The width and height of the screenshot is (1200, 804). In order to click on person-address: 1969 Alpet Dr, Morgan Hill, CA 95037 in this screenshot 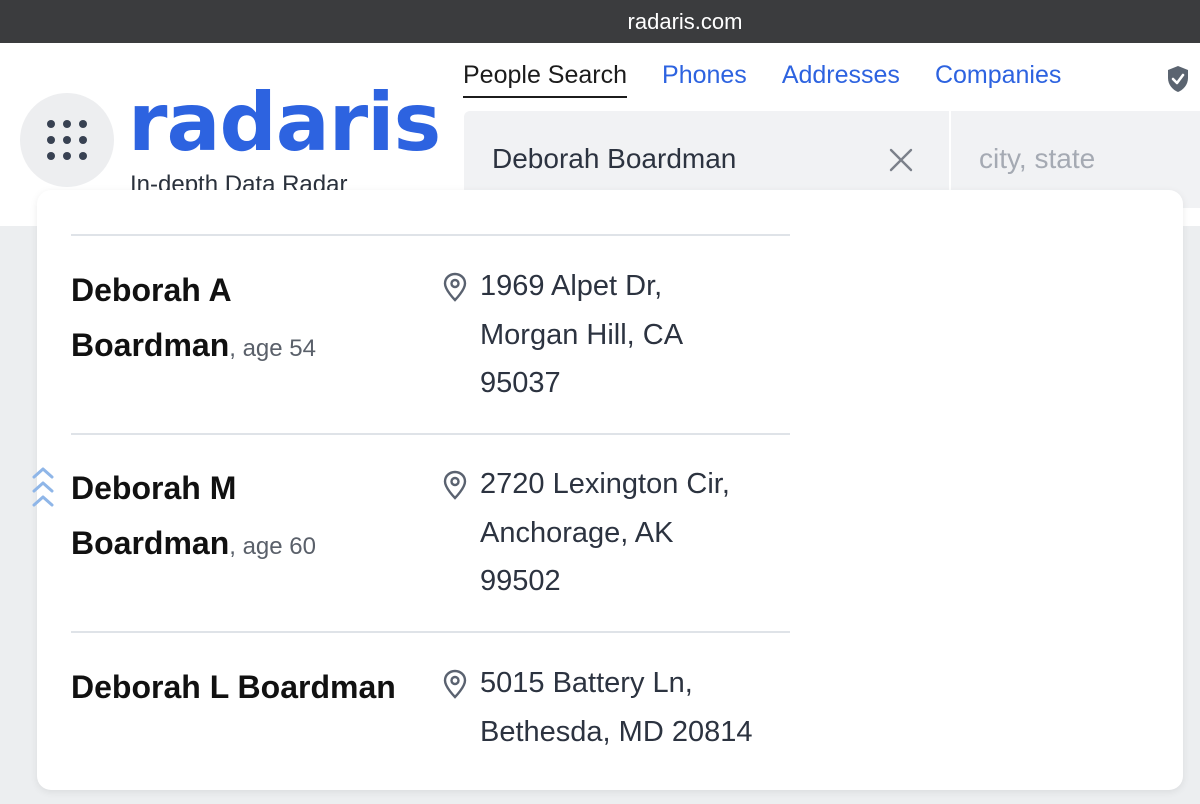, I will do `click(640, 335)`.